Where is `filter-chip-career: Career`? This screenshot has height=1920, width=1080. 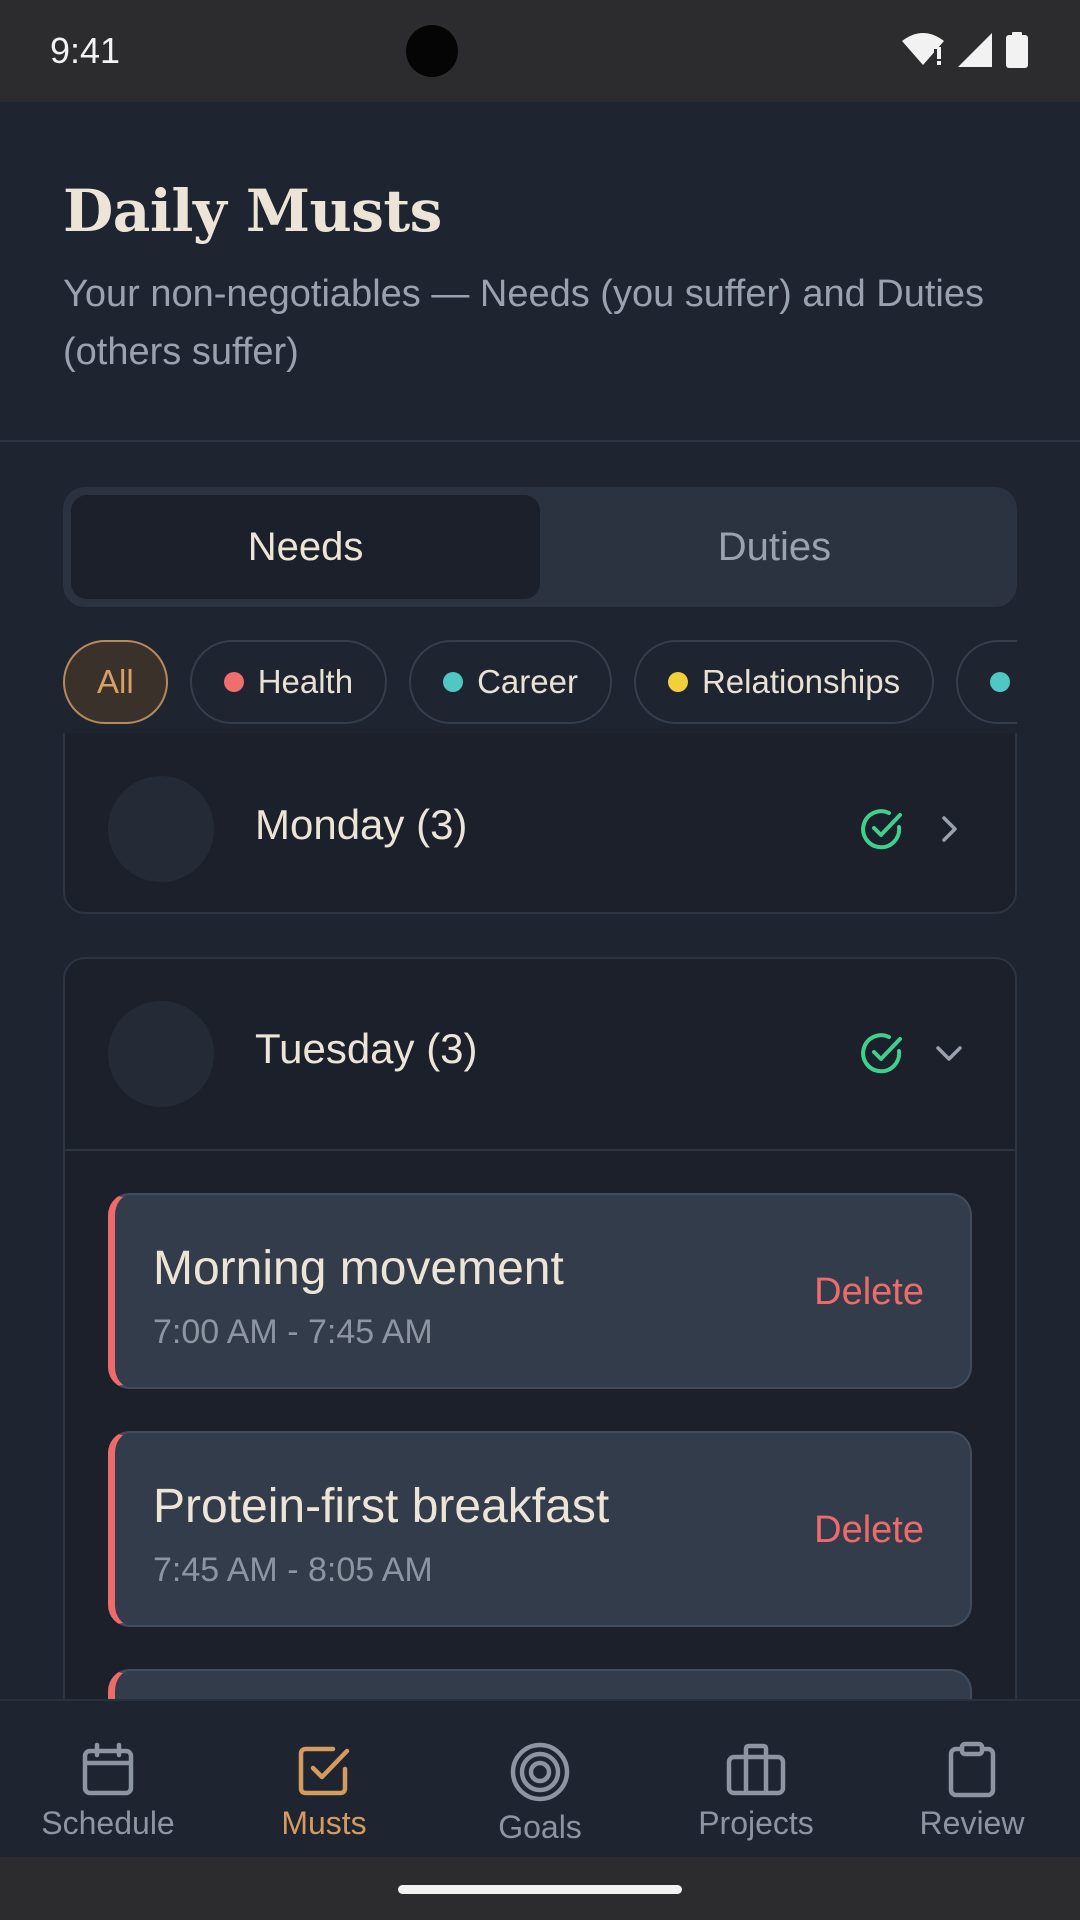 filter-chip-career: Career is located at coordinates (510, 682).